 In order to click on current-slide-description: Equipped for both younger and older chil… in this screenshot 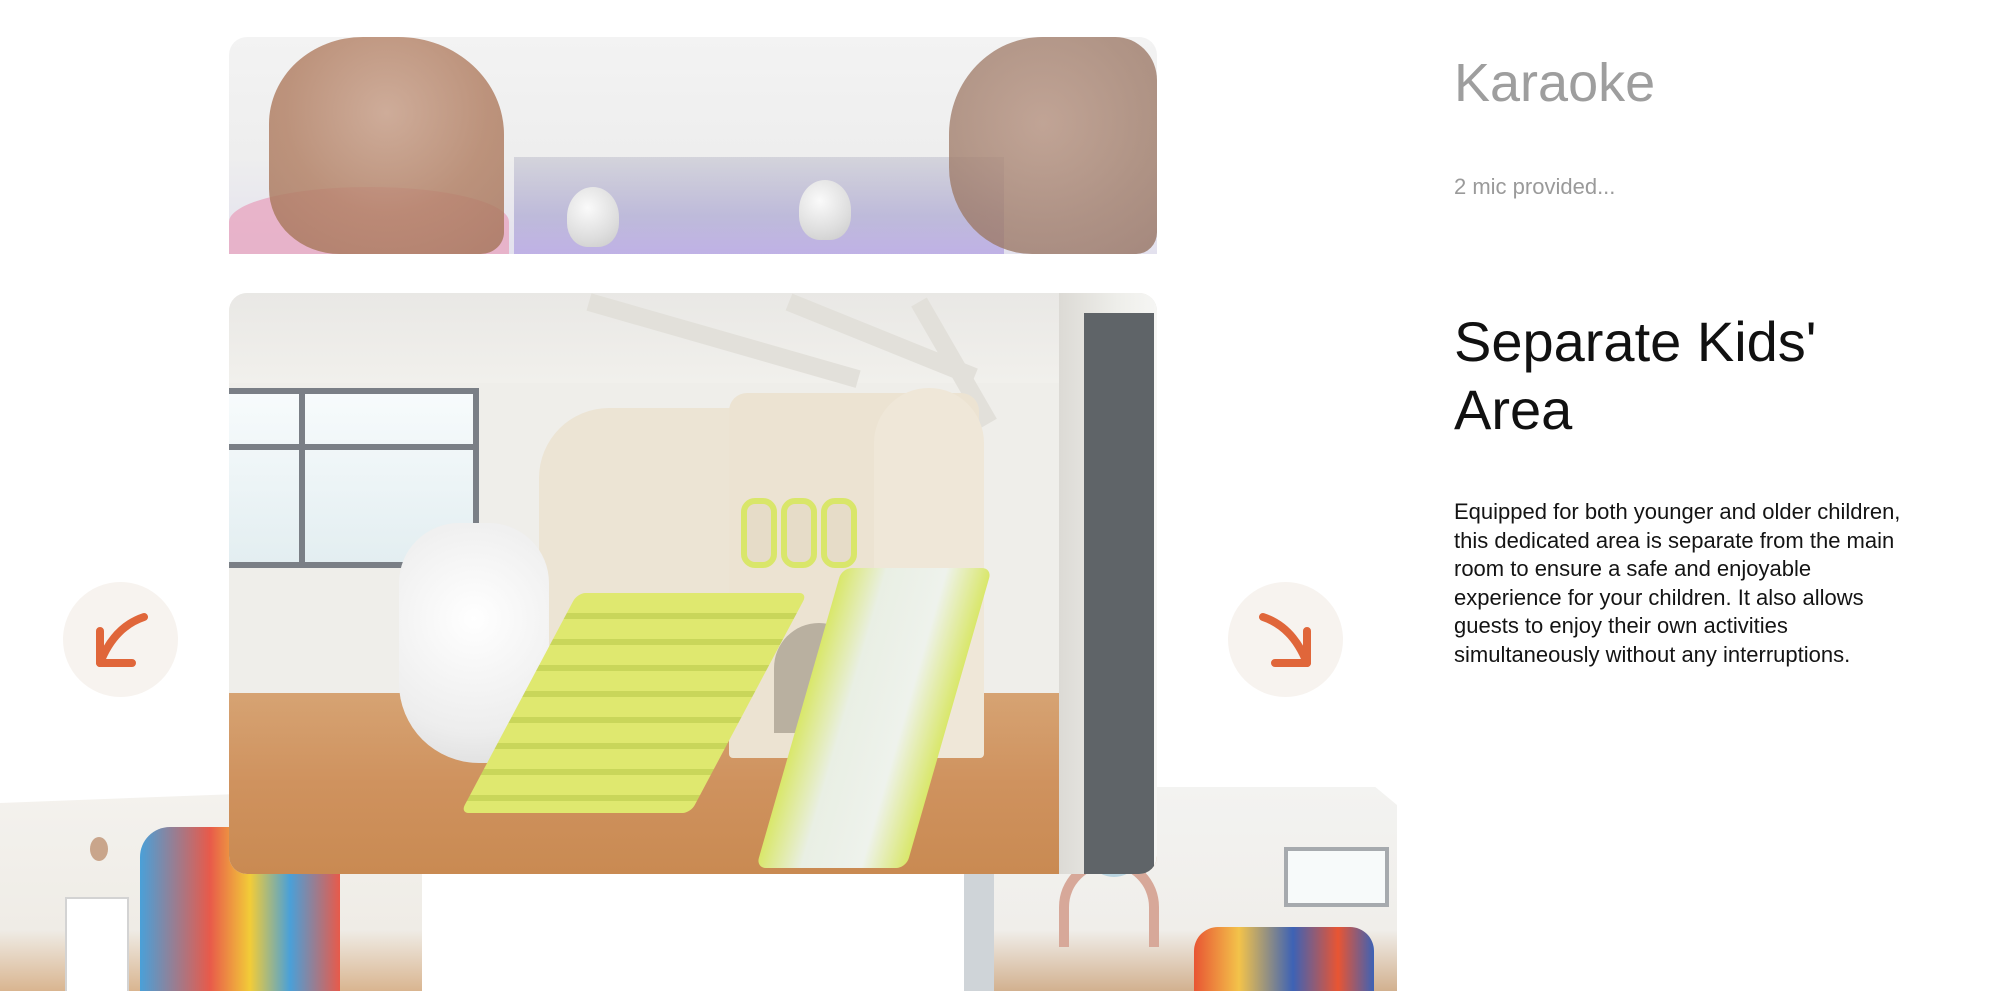, I will do `click(1677, 583)`.